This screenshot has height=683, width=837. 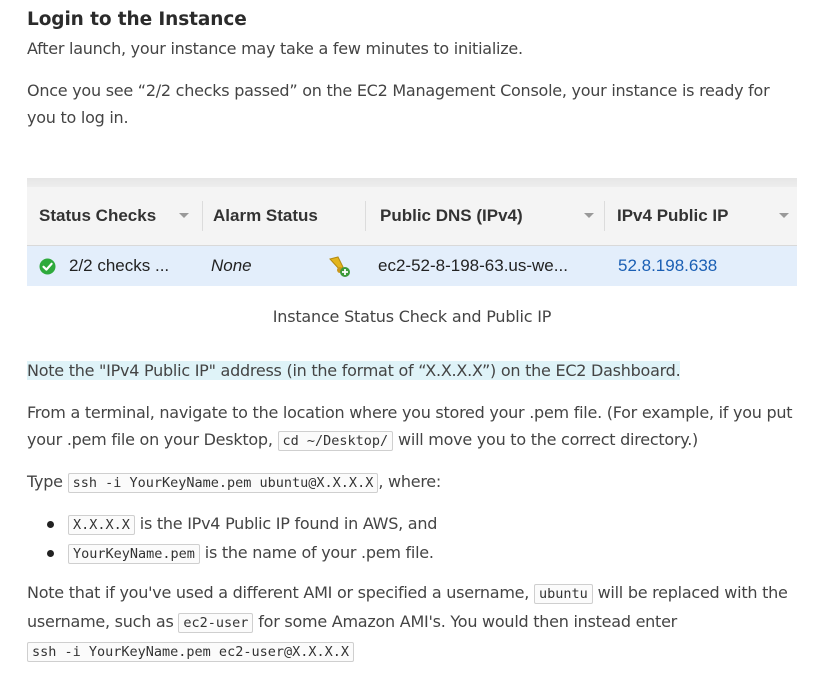 I want to click on inline-code-ip: X.X.X.X, so click(x=101, y=525).